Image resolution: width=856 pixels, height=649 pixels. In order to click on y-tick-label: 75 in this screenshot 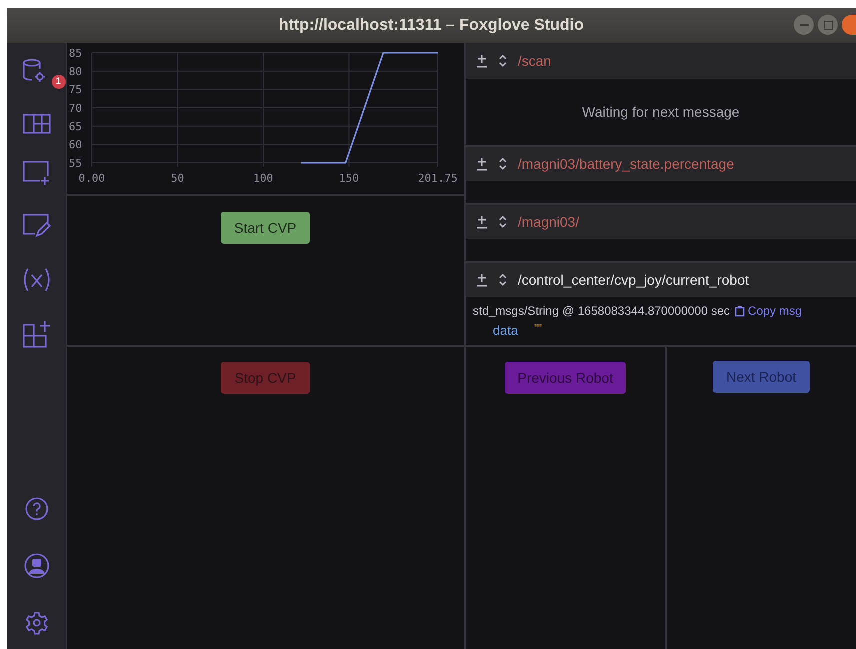, I will do `click(75, 90)`.